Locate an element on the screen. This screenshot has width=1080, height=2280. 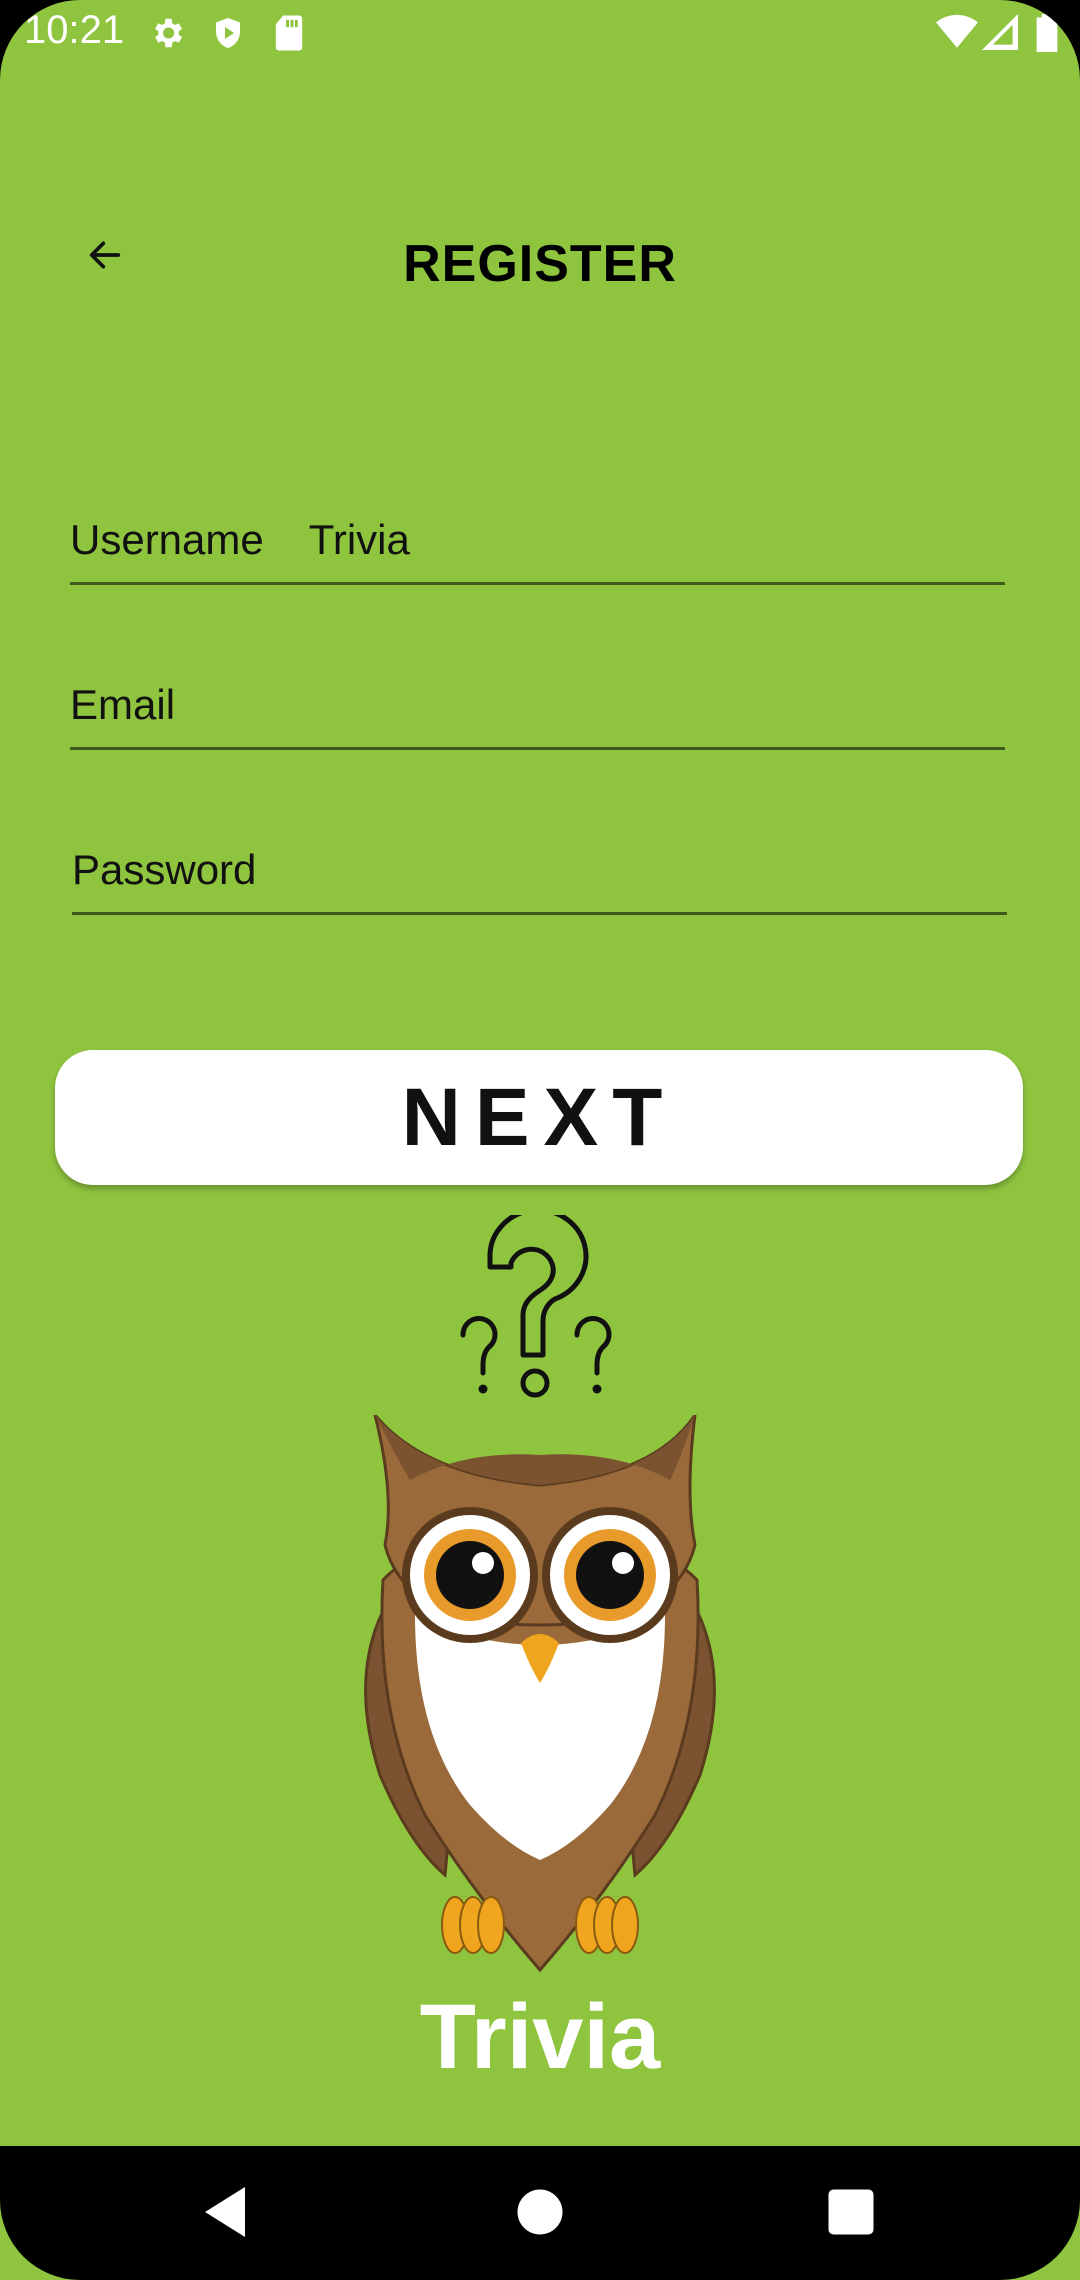
page-title: REGISTER is located at coordinates (540, 264).